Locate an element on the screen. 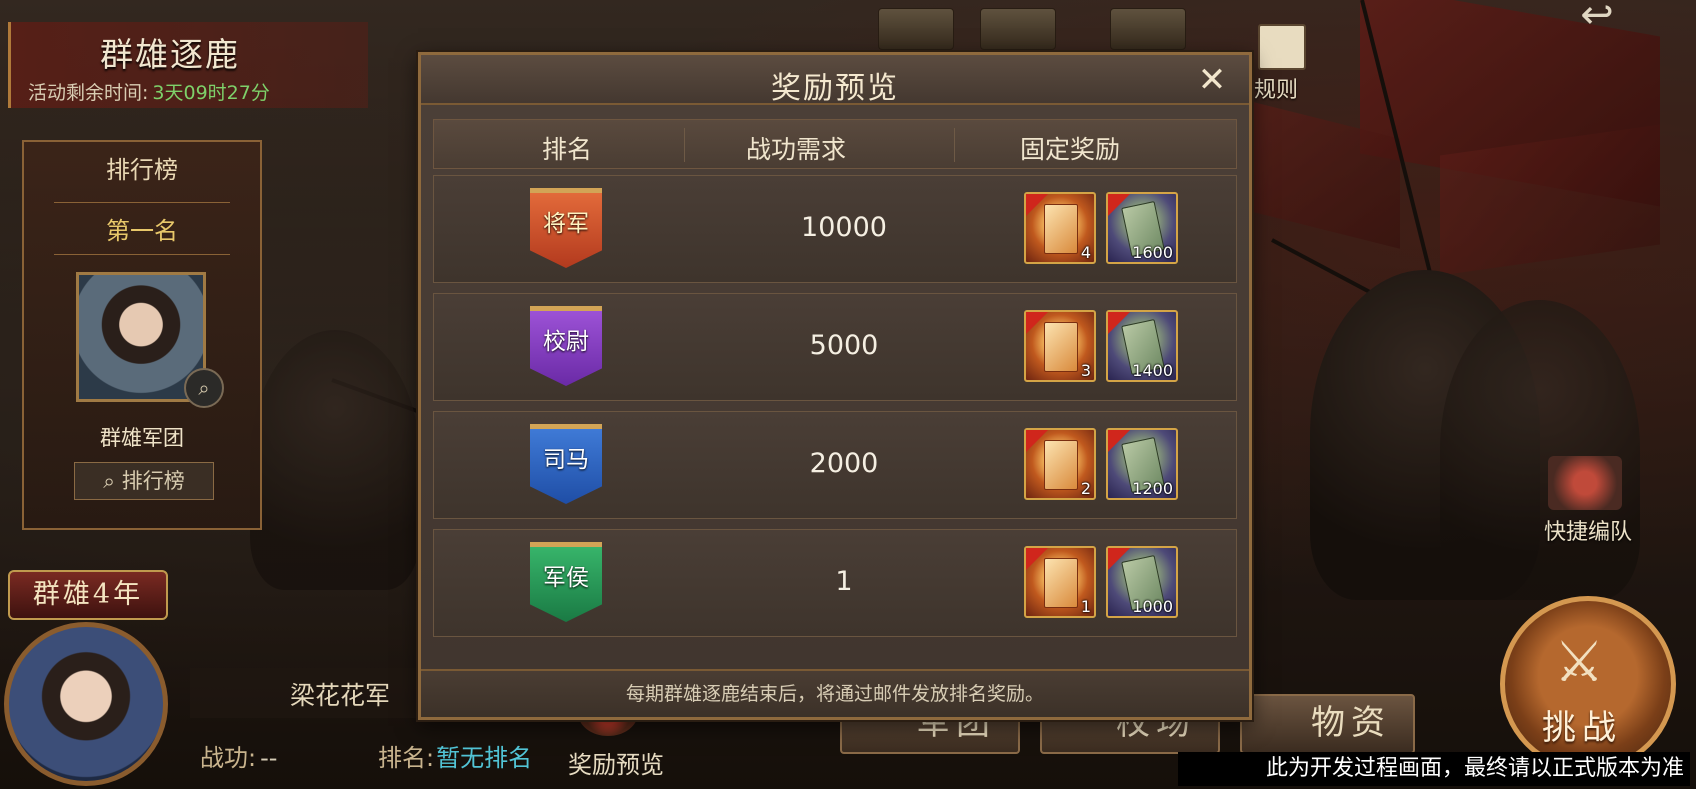 The width and height of the screenshot is (1696, 789). merit-requirement: 2000 is located at coordinates (844, 463).